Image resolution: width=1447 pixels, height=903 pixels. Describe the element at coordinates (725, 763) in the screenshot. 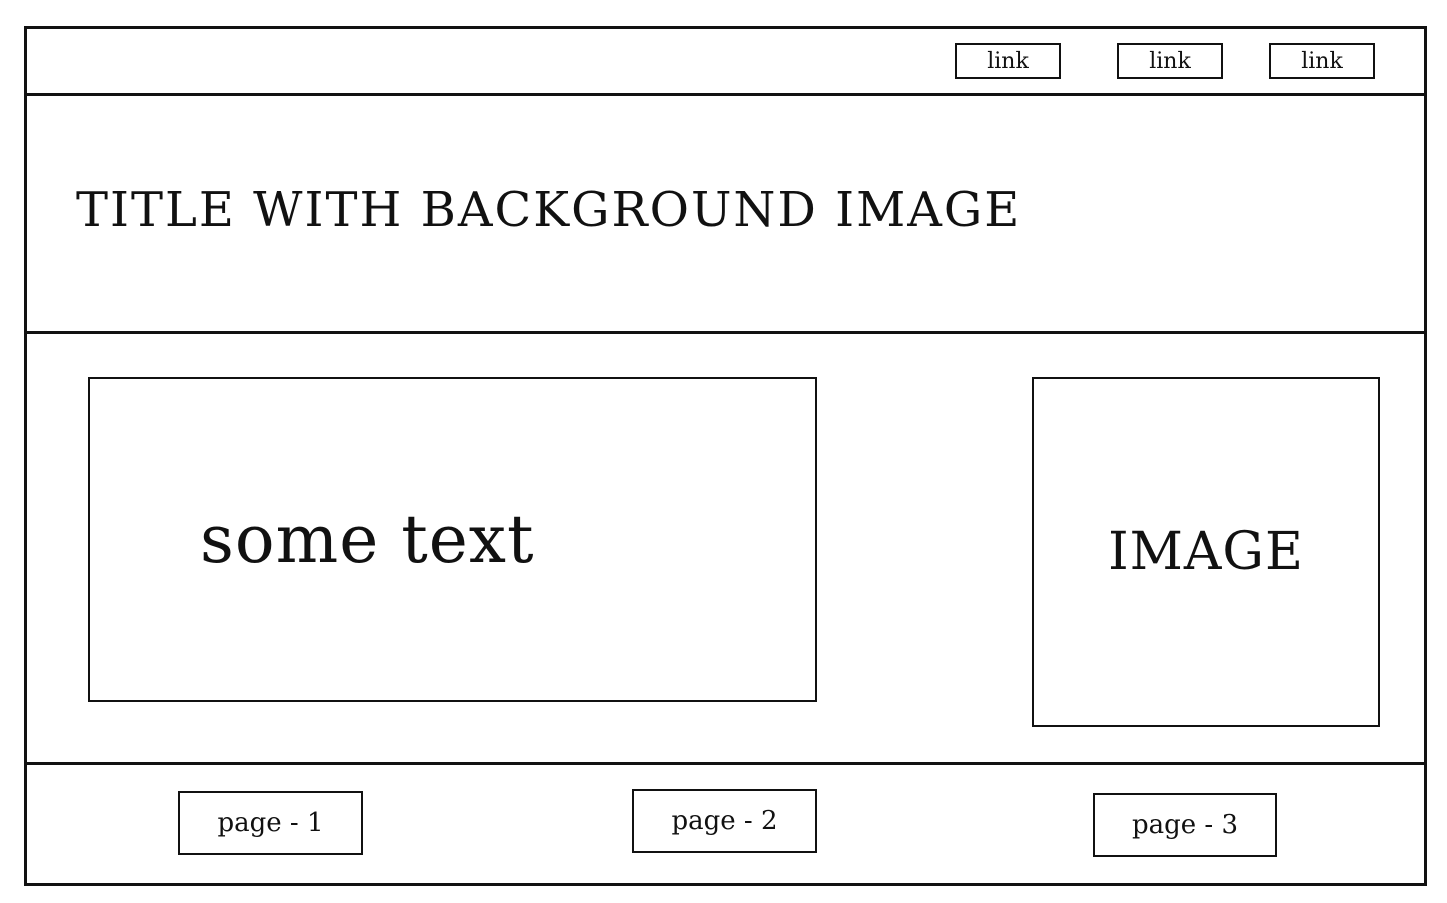

I see `footer-divider` at that location.